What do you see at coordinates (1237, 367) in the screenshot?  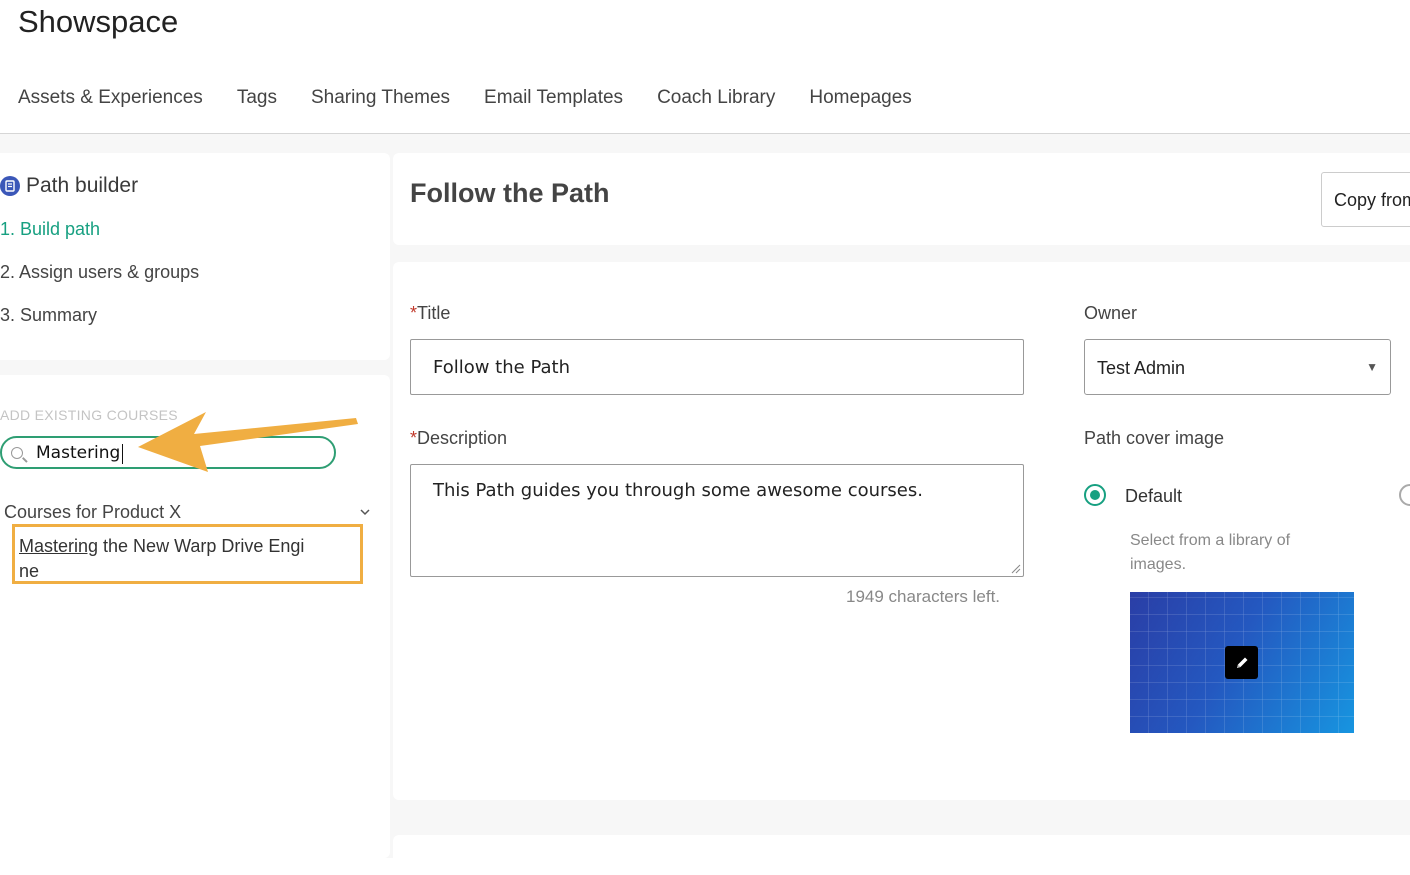 I see `owner-select: Test Admin ▼` at bounding box center [1237, 367].